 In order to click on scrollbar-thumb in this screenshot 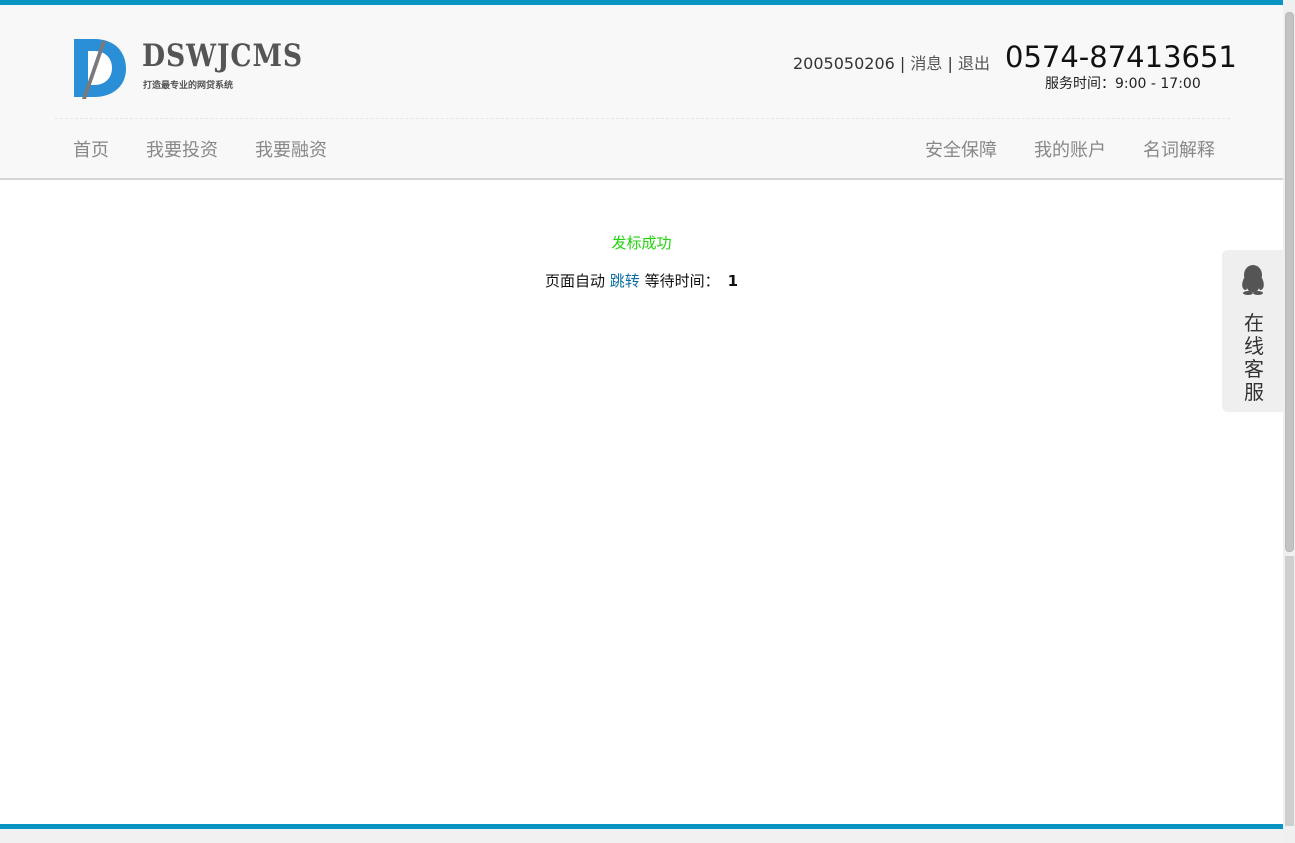, I will do `click(1289, 282)`.